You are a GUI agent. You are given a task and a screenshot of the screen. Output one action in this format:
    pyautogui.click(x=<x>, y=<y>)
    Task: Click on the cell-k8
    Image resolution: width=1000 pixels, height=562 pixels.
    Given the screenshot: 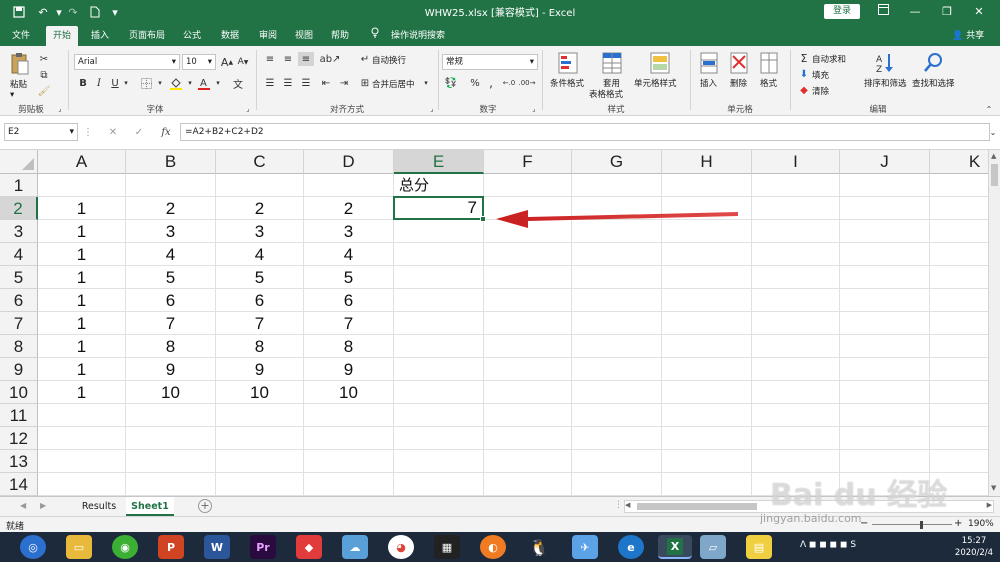 What is the action you would take?
    pyautogui.click(x=959, y=346)
    